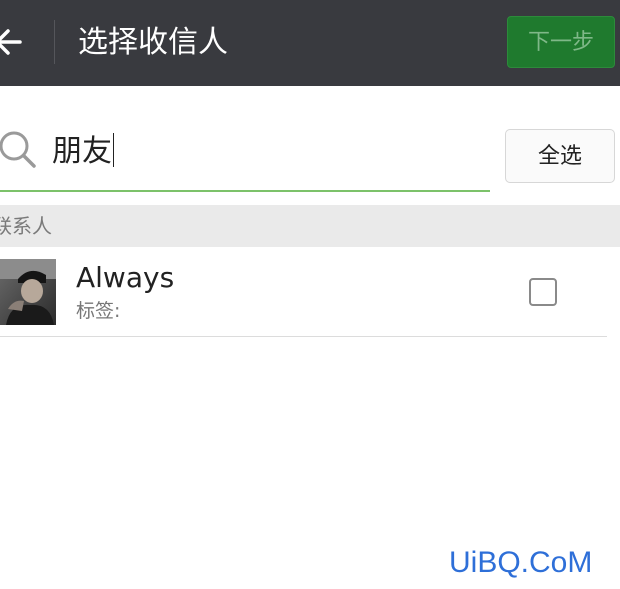  I want to click on avatar, so click(28, 292).